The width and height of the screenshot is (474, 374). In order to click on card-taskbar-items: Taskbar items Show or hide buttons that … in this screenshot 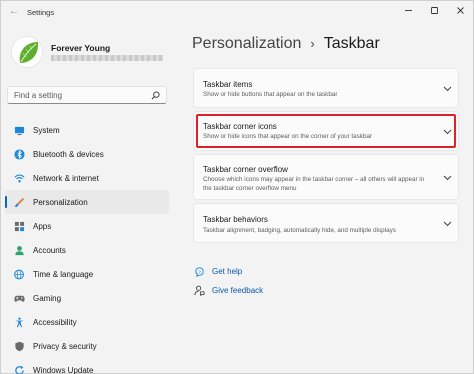, I will do `click(326, 88)`.